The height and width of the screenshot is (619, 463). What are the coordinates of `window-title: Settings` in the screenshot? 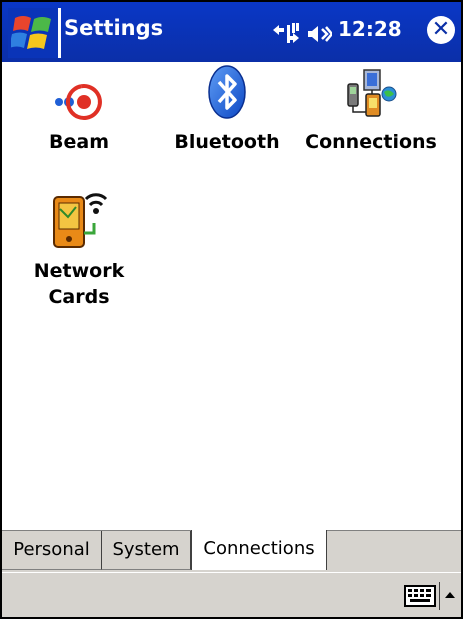 It's located at (114, 28).